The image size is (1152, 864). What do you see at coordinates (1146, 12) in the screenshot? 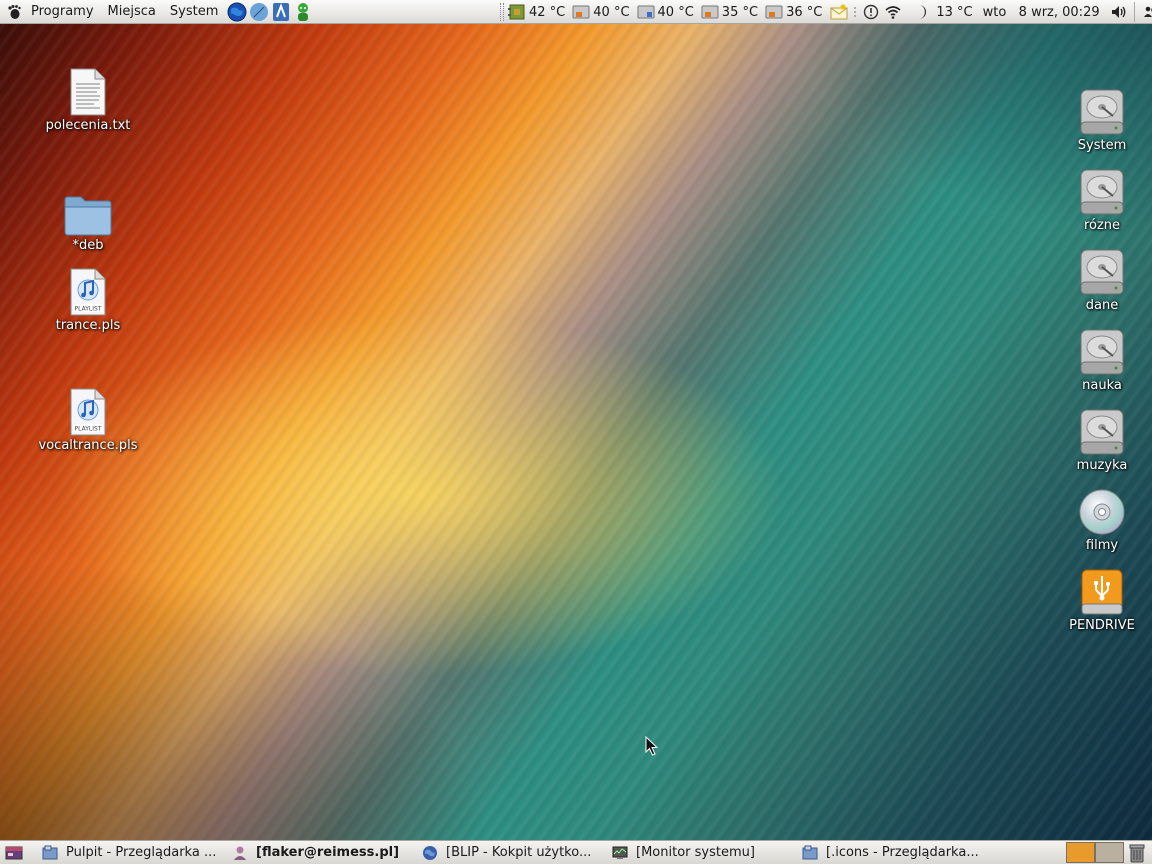
I see `user-switcher-icon` at bounding box center [1146, 12].